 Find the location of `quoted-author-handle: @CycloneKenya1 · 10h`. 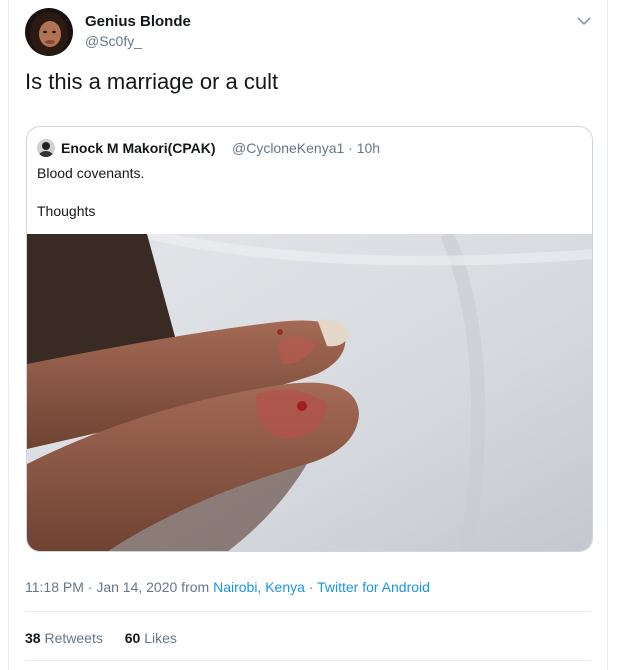

quoted-author-handle: @CycloneKenya1 · 10h is located at coordinates (306, 148).